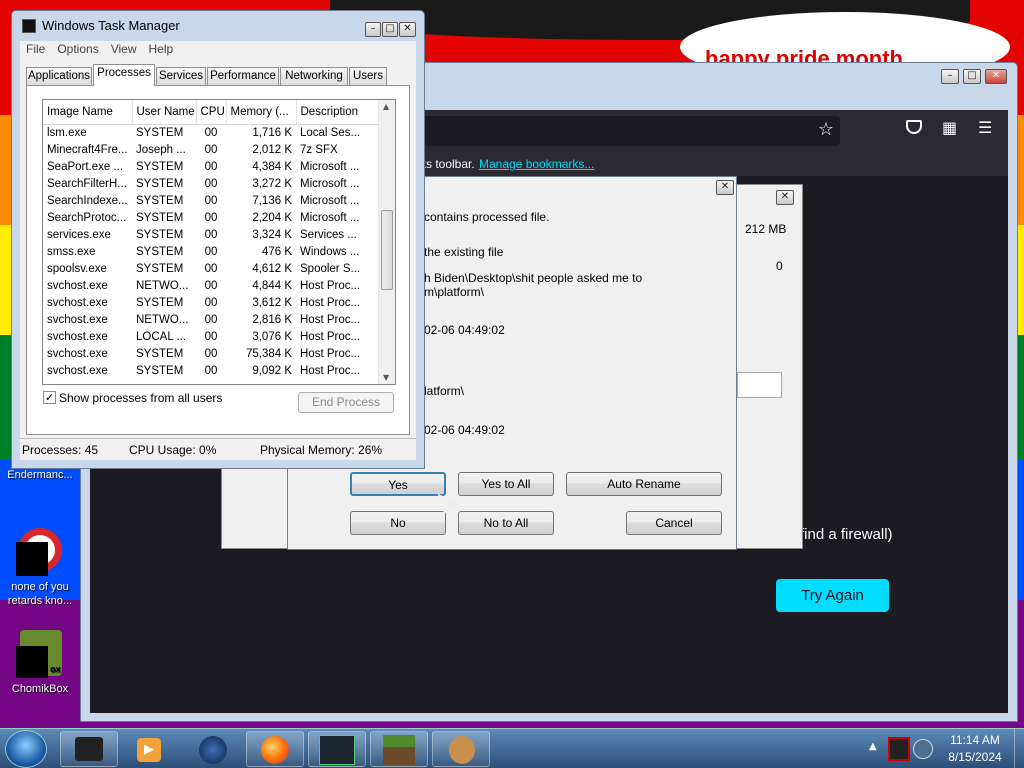 The width and height of the screenshot is (1024, 768). I want to click on tab-performance: Performance, so click(243, 76).